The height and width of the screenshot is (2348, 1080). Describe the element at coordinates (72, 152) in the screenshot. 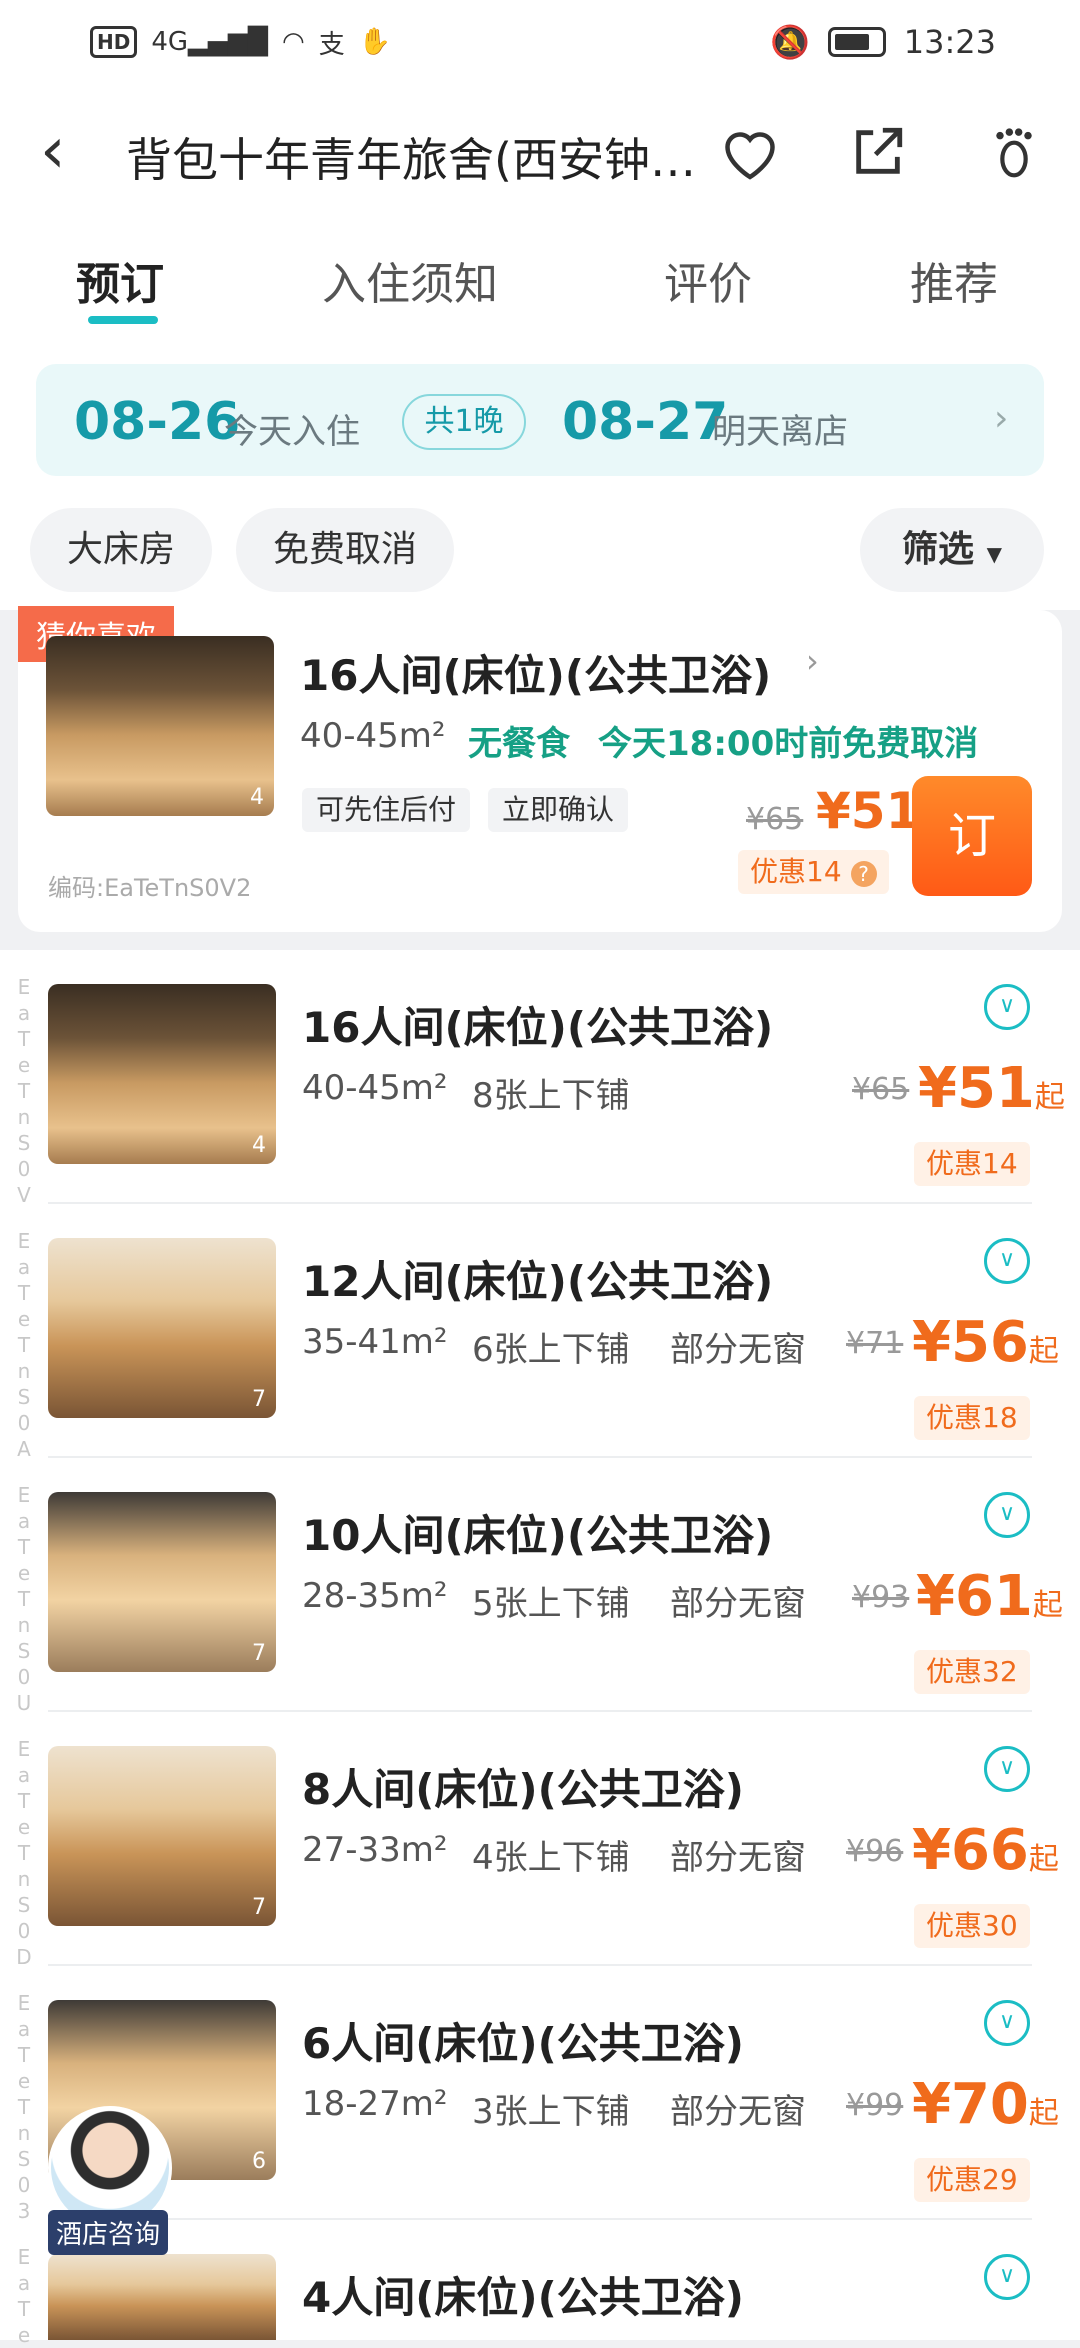

I see `back-icon: ‹` at that location.